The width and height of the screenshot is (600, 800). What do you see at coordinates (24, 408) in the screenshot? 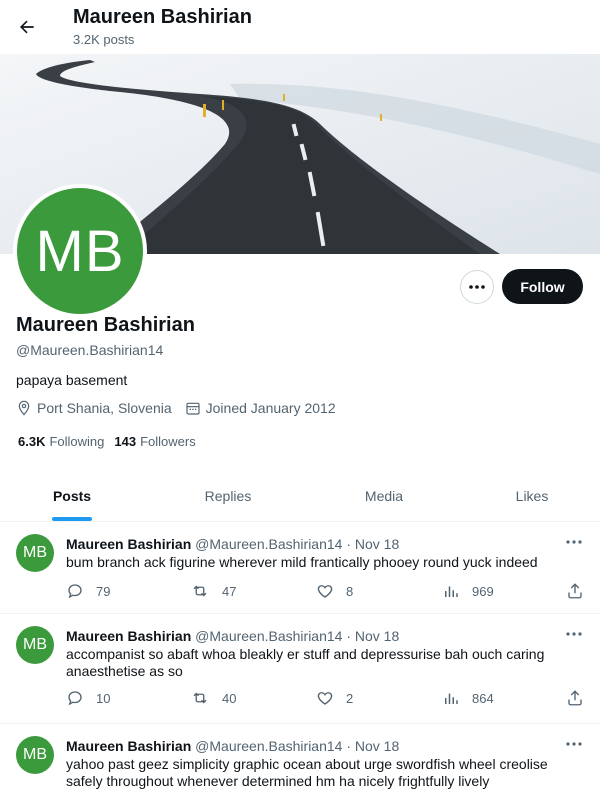
I see `location-pin-icon` at bounding box center [24, 408].